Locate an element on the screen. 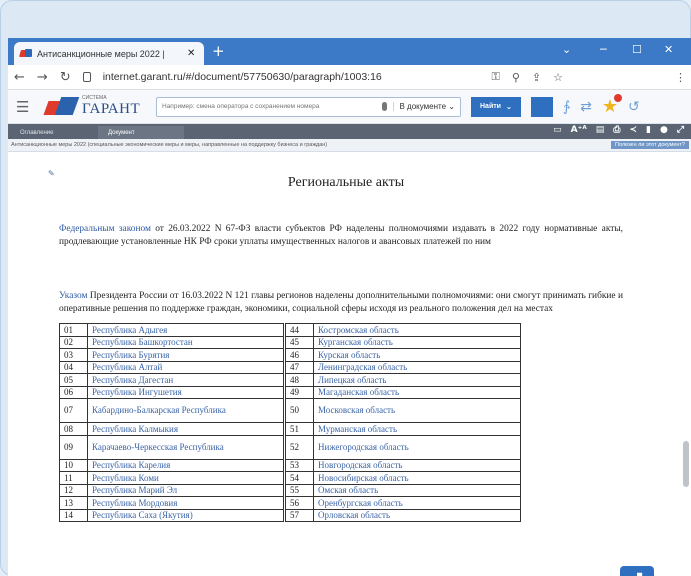 The height and width of the screenshot is (576, 691). region-code: 47 is located at coordinates (299, 367).